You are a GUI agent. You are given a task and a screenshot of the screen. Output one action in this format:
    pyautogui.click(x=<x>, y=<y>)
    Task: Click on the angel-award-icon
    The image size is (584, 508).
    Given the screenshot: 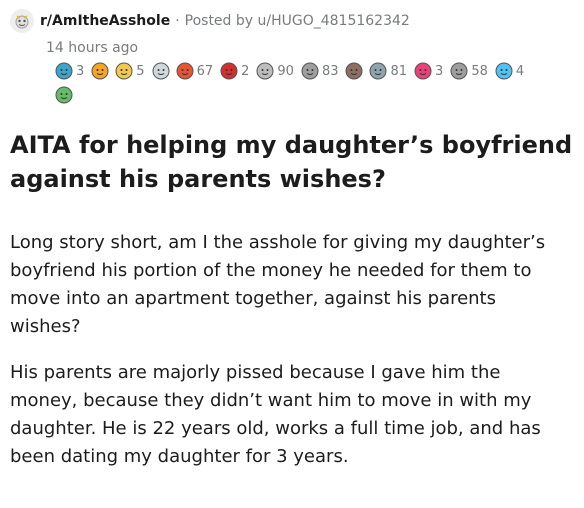 What is the action you would take?
    pyautogui.click(x=504, y=71)
    